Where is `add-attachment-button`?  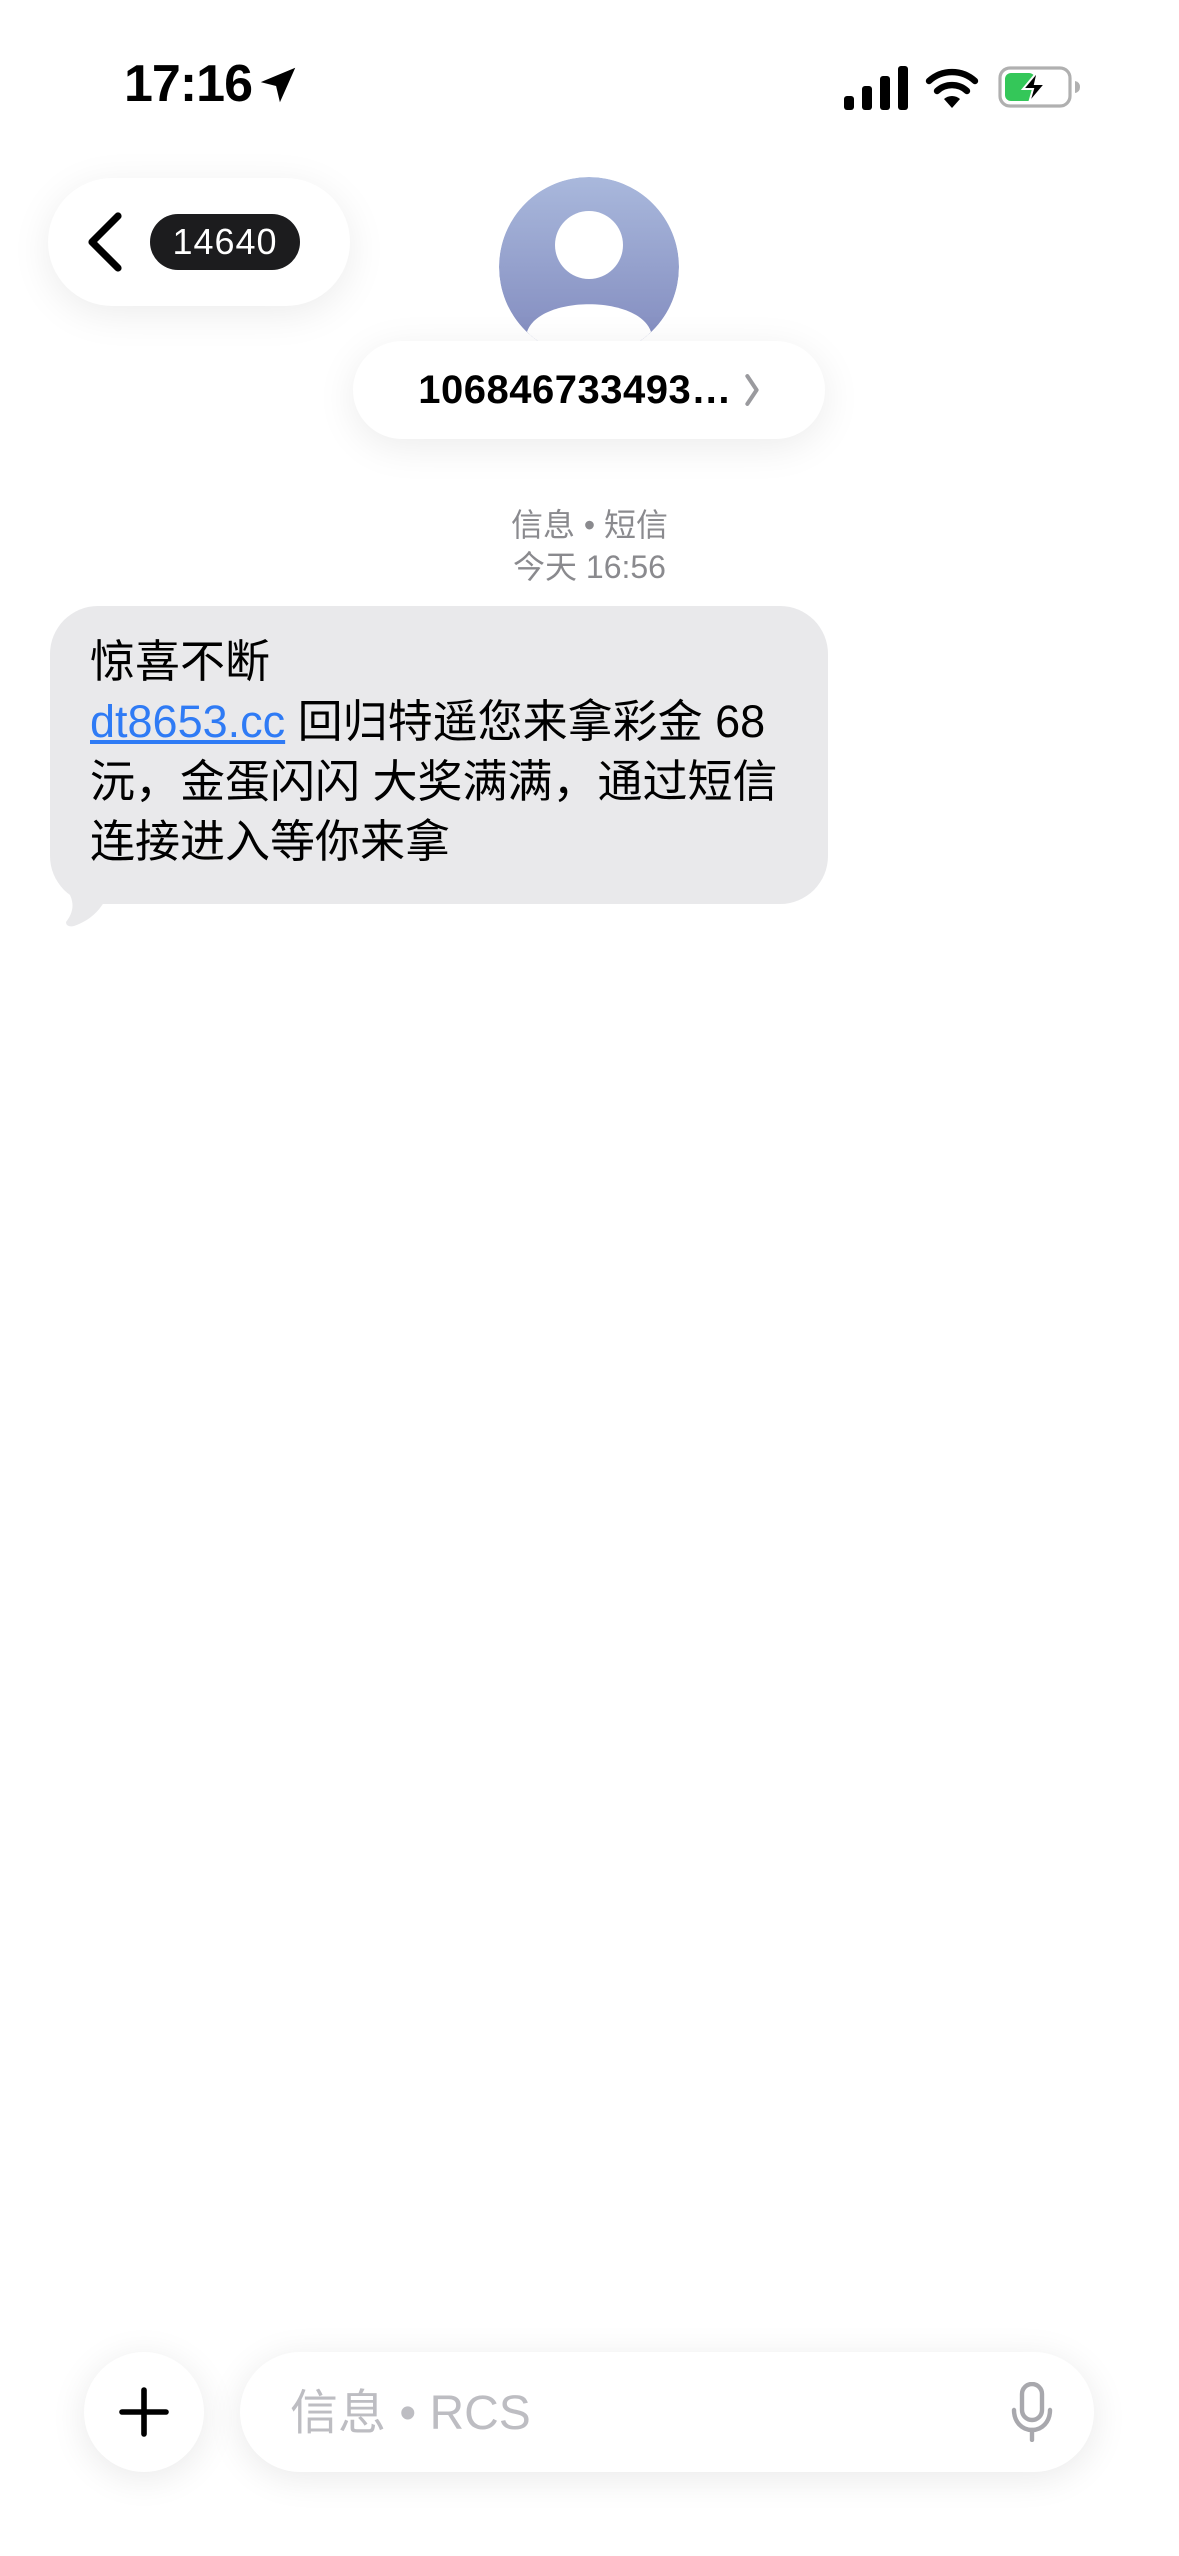 add-attachment-button is located at coordinates (144, 2412).